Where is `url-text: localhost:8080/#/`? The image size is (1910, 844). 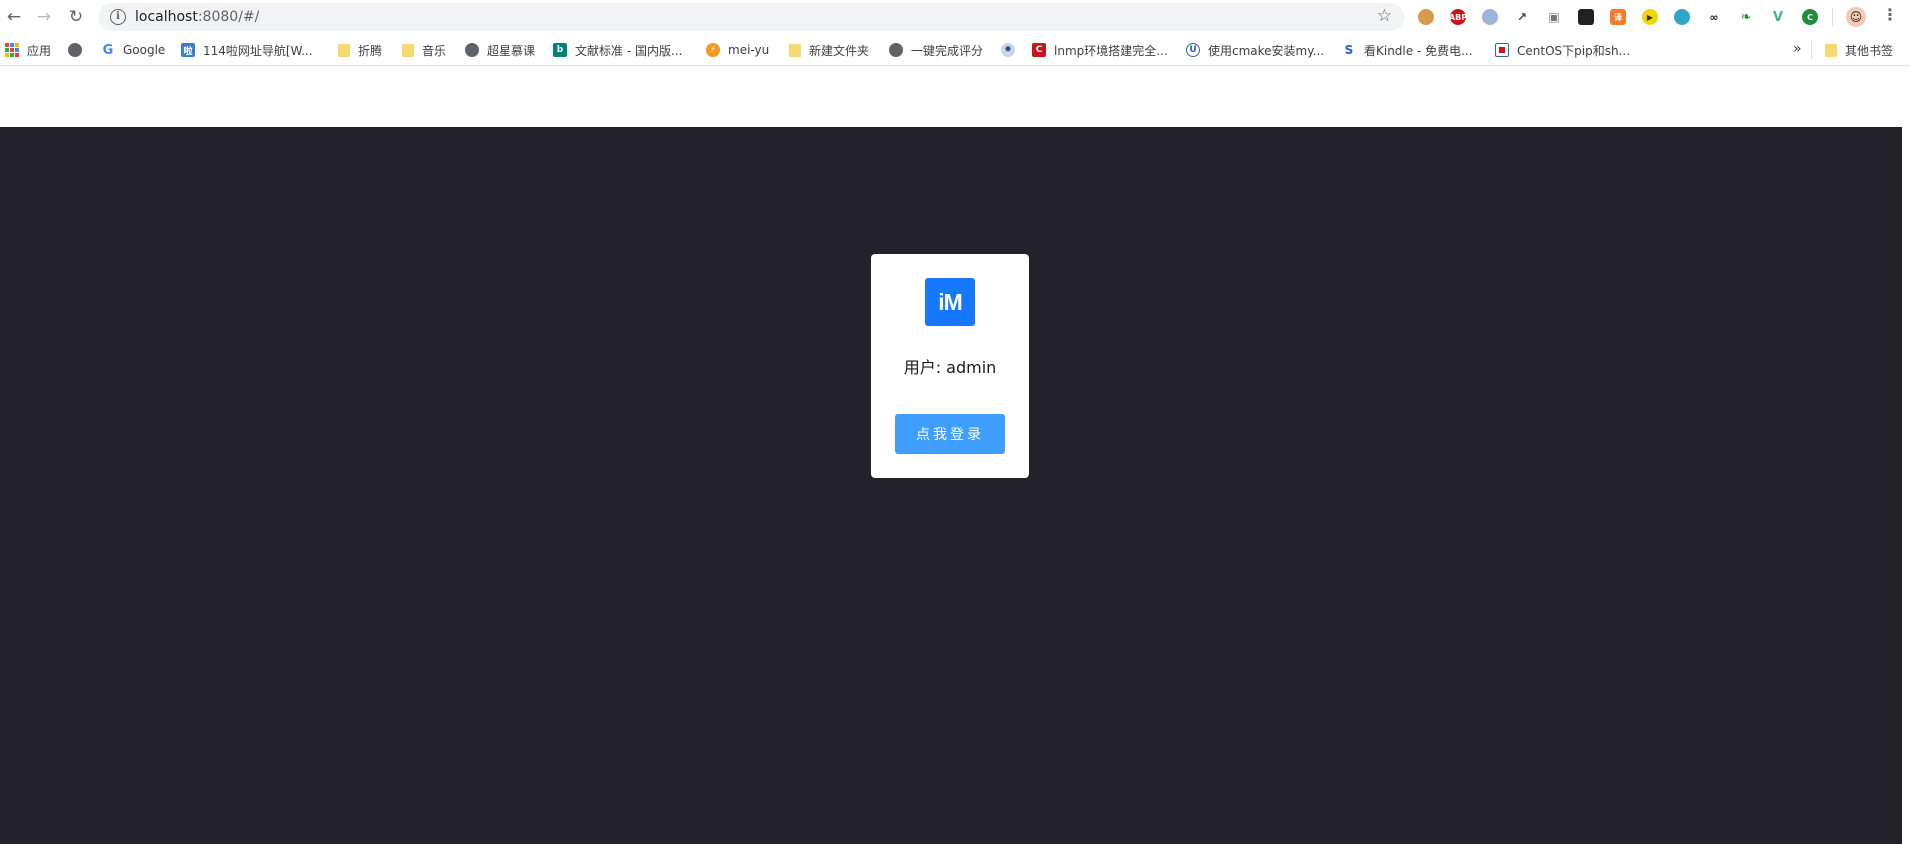 url-text: localhost:8080/#/ is located at coordinates (197, 17).